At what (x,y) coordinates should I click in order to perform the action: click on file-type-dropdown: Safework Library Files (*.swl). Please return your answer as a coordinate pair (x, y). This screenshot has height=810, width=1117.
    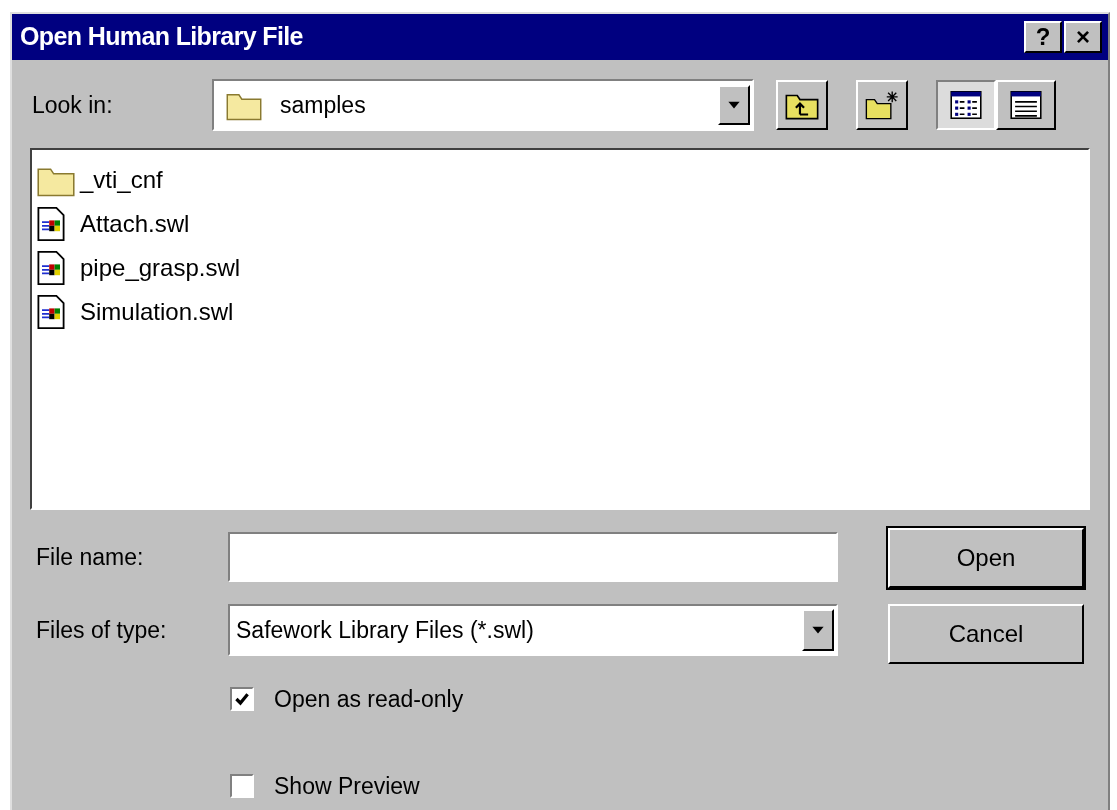
    Looking at the image, I should click on (533, 630).